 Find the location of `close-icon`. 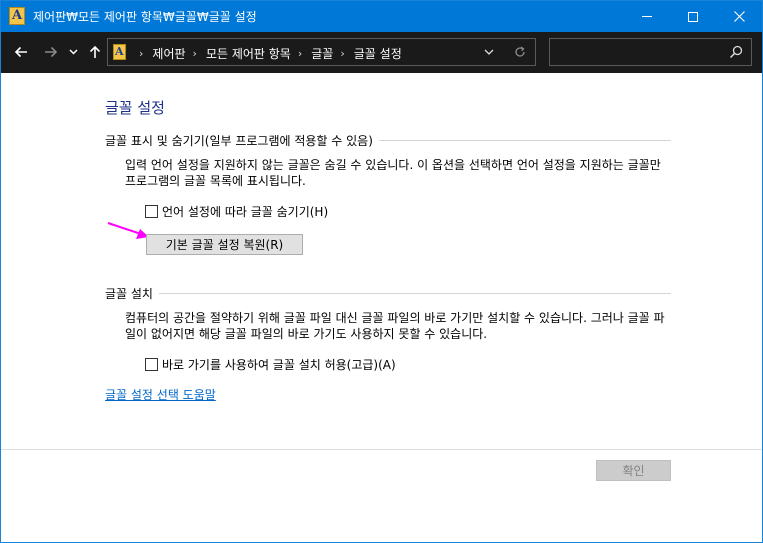

close-icon is located at coordinates (739, 16).